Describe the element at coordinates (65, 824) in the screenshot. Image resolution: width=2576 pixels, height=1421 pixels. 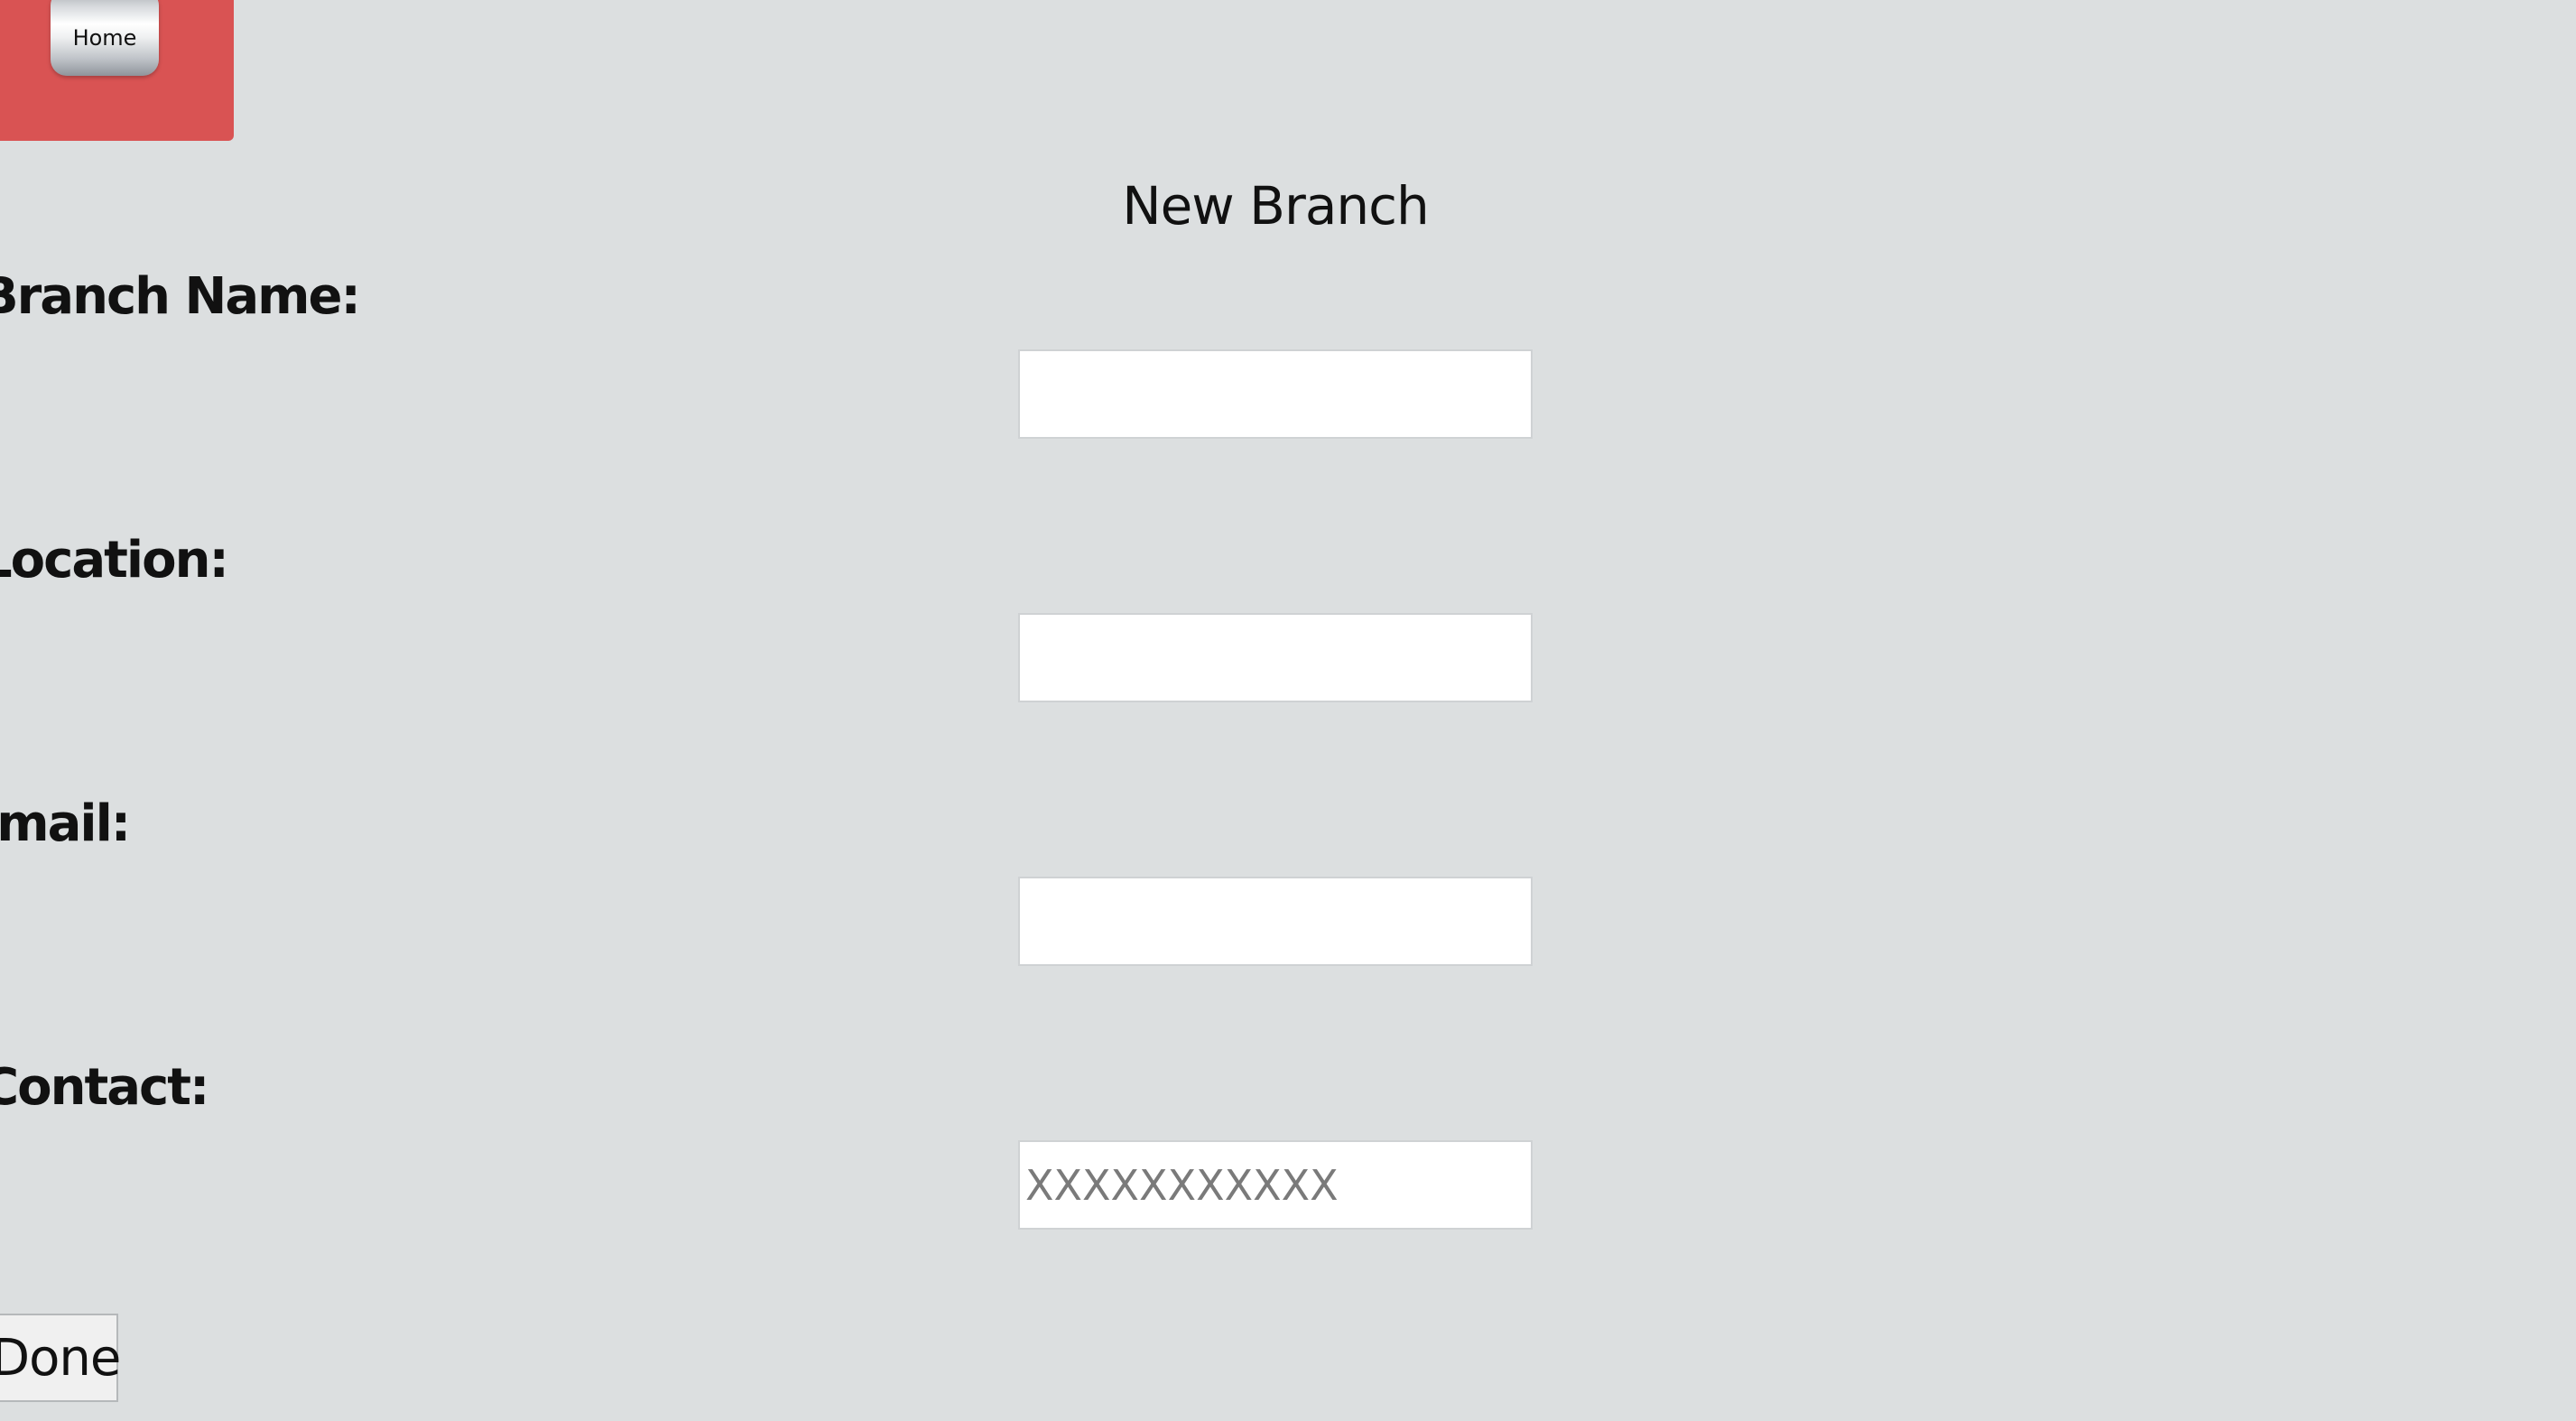
I see `email-label: Email:` at that location.